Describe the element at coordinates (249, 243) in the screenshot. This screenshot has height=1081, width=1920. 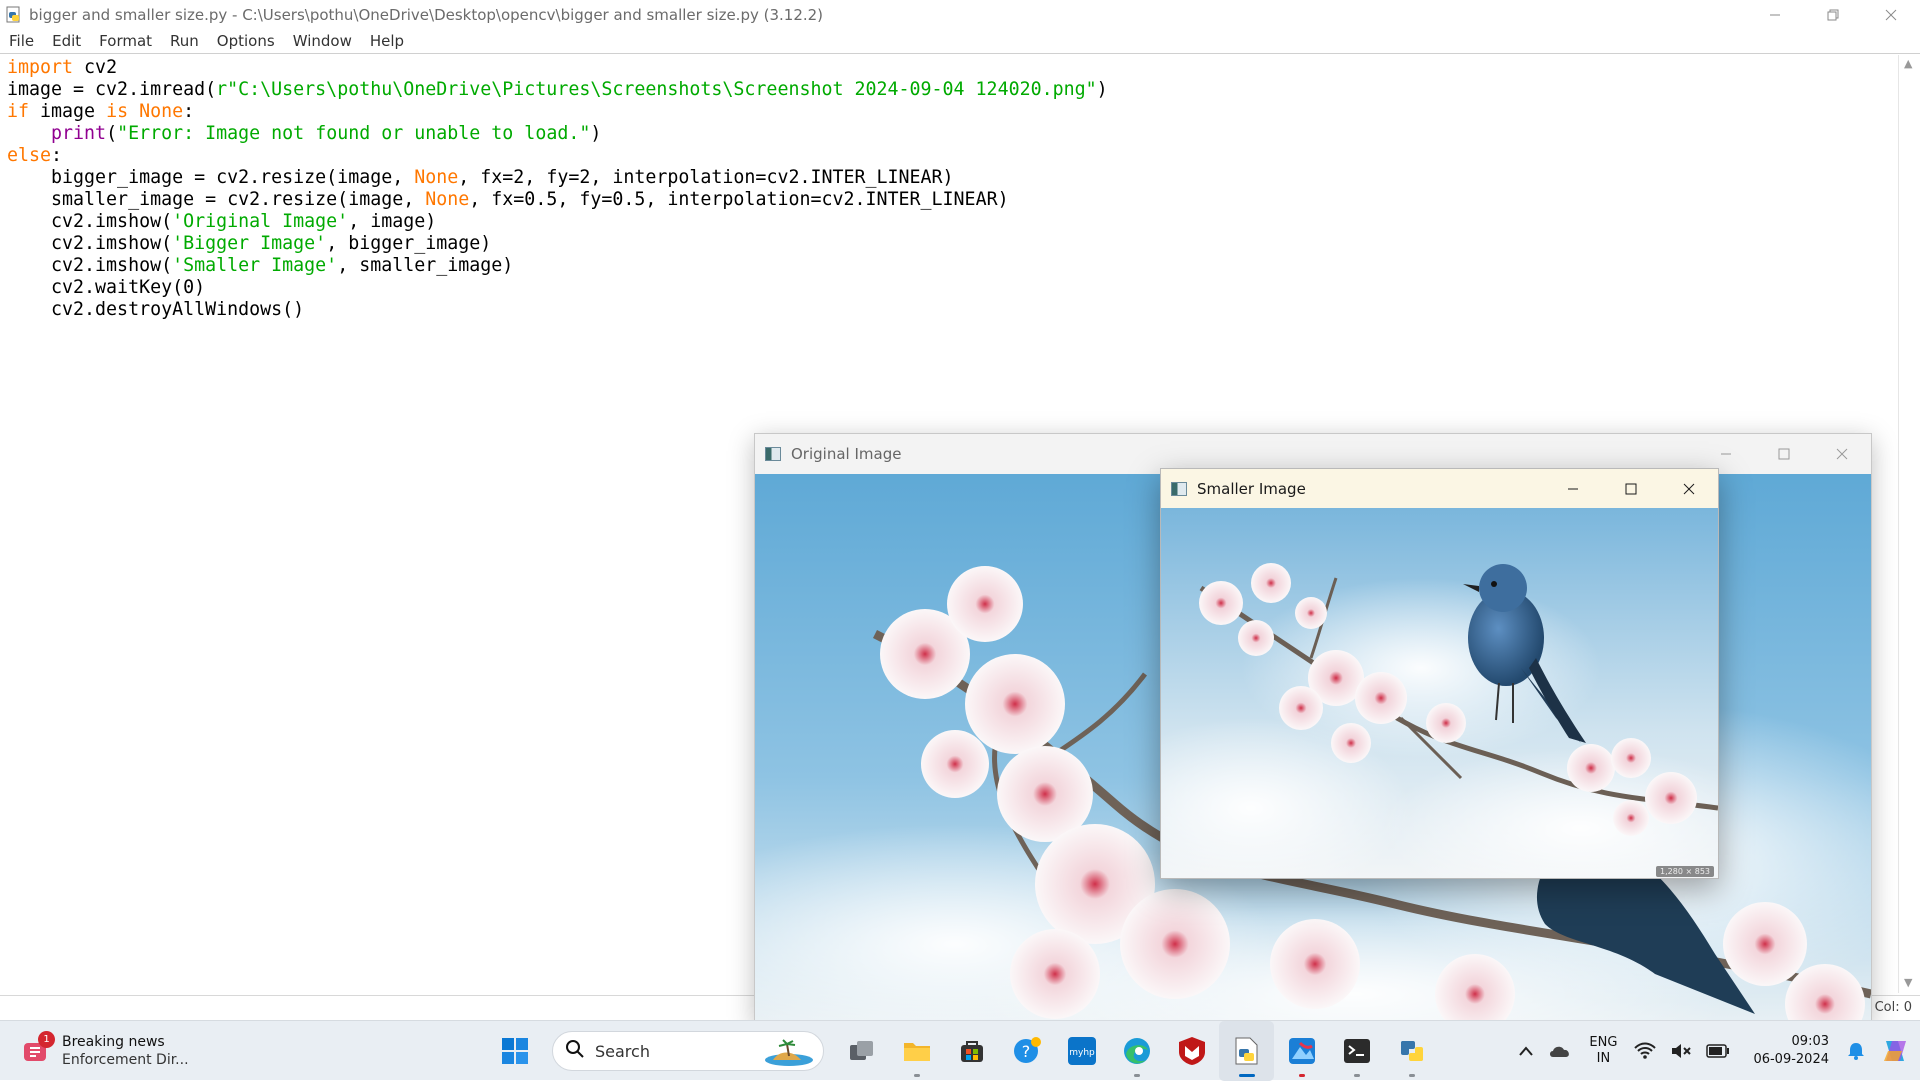
I see `code-line: cv2.imshow('Bigger Image', bigger_image)` at that location.